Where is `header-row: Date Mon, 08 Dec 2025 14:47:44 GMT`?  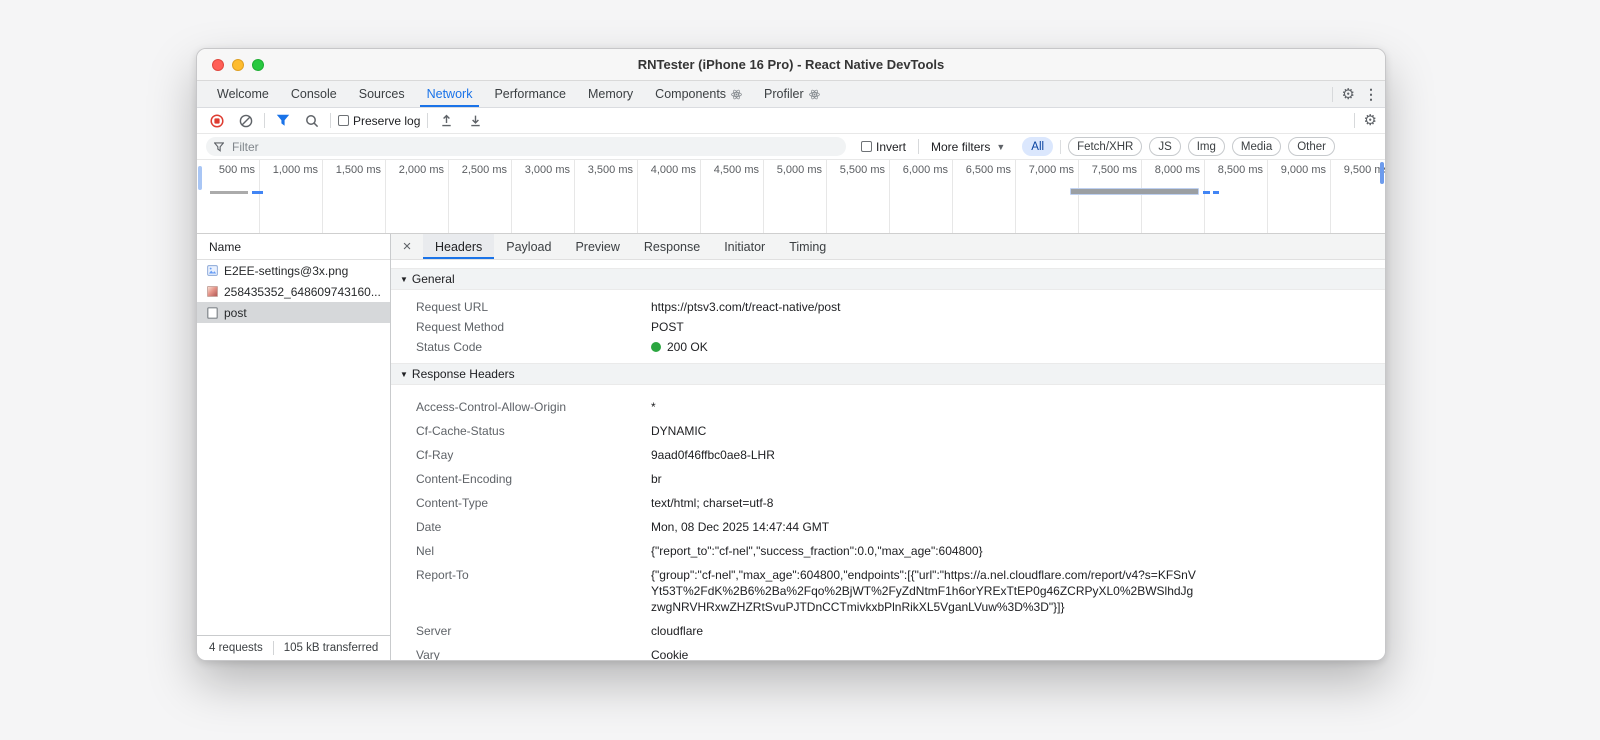 header-row: Date Mon, 08 Dec 2025 14:47:44 GMT is located at coordinates (900, 527).